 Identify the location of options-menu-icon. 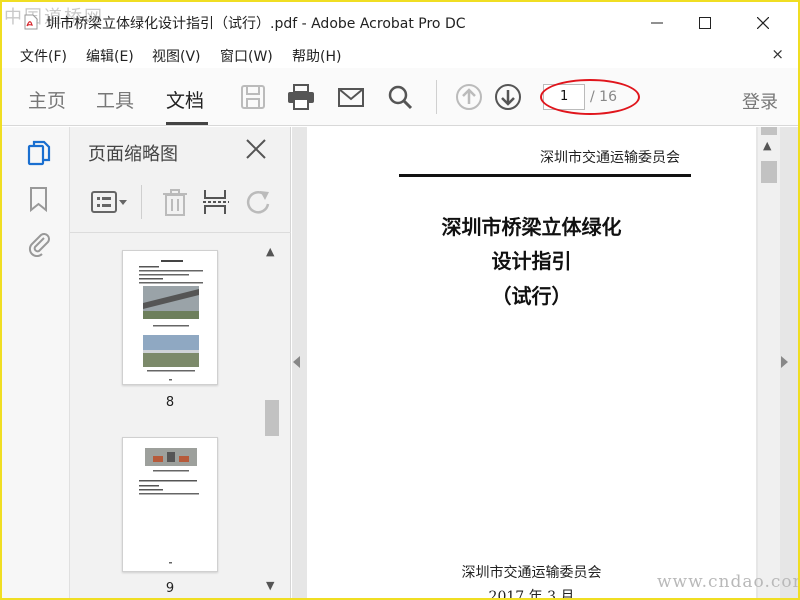
(110, 202).